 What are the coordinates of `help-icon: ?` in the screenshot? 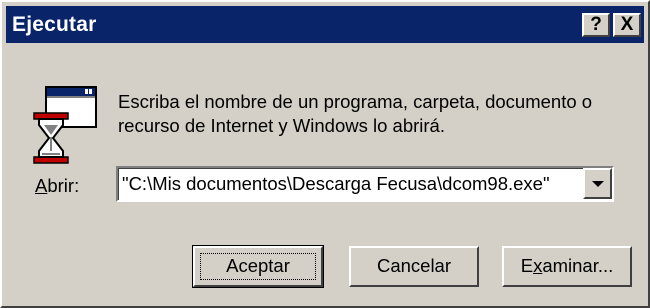 It's located at (596, 24).